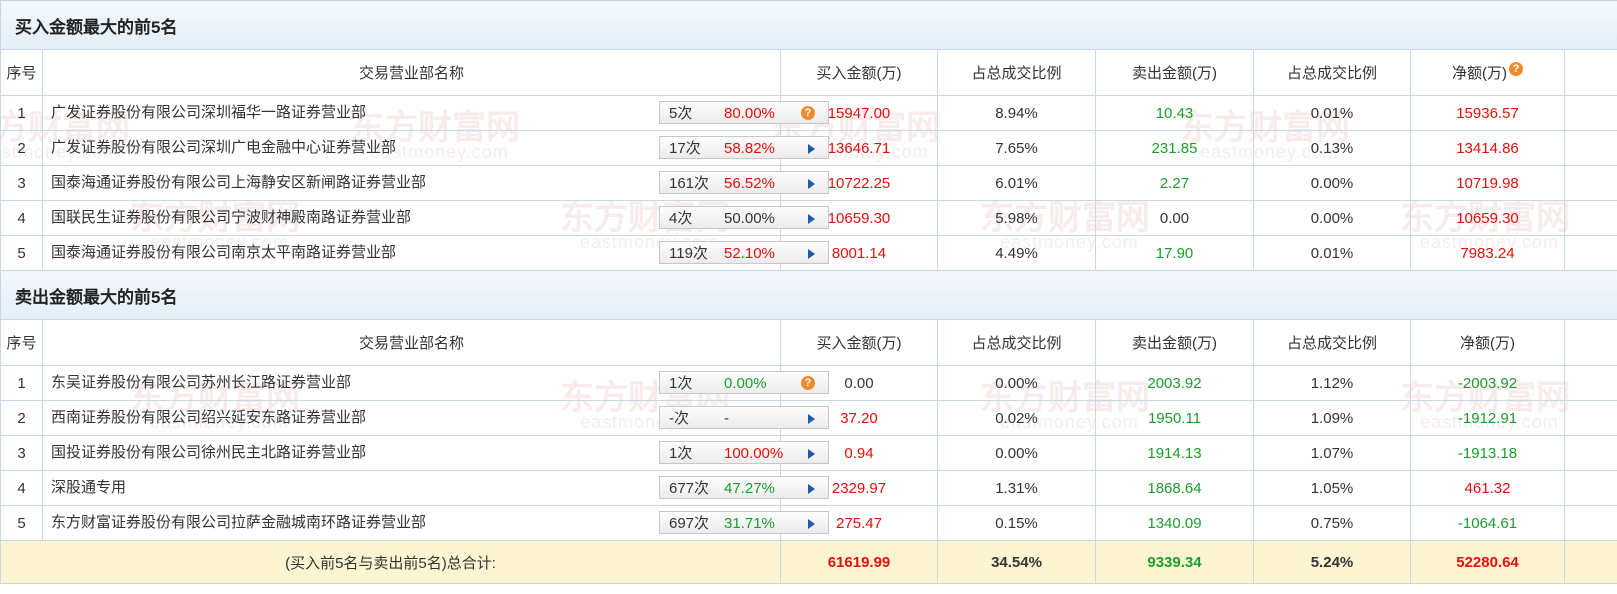 The image size is (1617, 594). What do you see at coordinates (1174, 72) in the screenshot?
I see `header-sell-amount: 卖出金额(万)` at bounding box center [1174, 72].